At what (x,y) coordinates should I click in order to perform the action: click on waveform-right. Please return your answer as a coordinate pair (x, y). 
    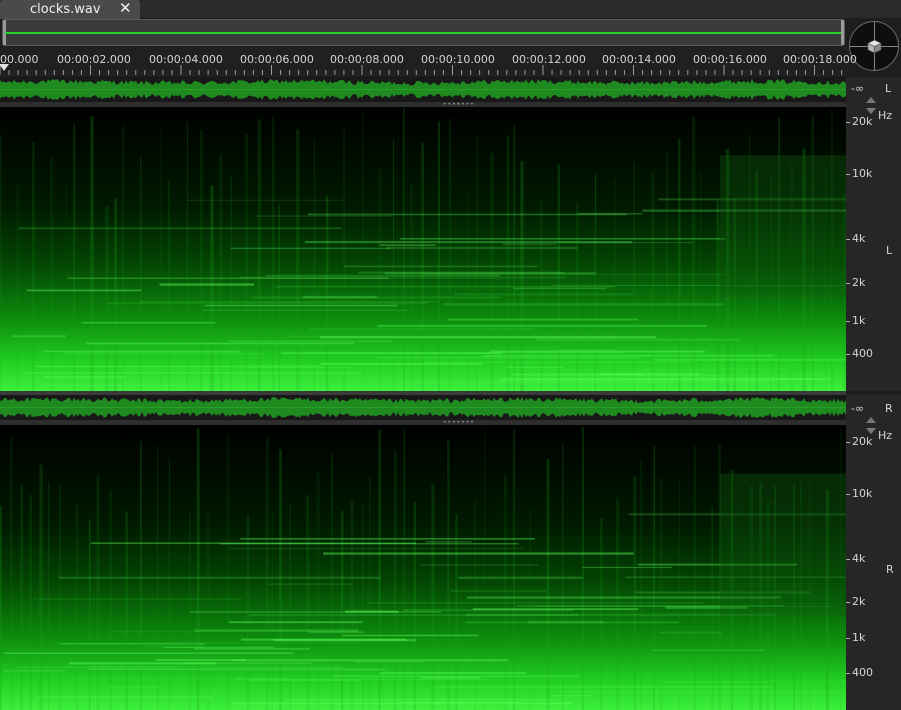
    Looking at the image, I should click on (423, 407).